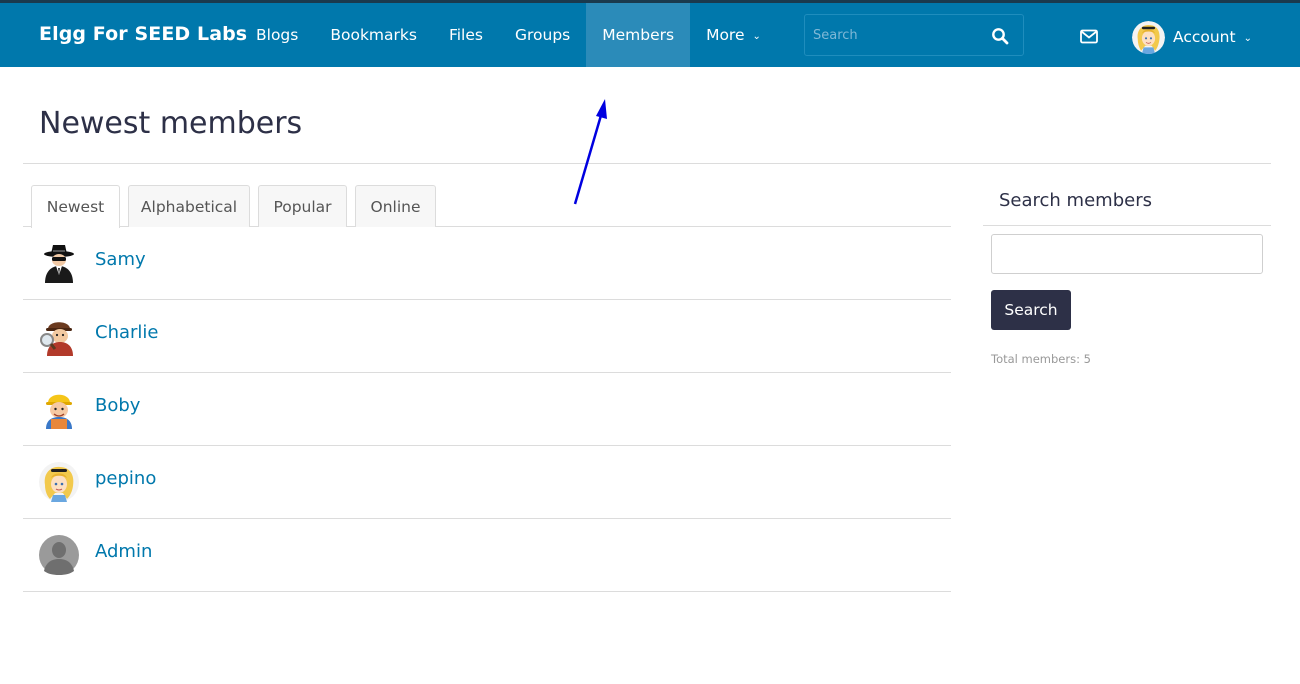 The width and height of the screenshot is (1300, 684). I want to click on nav-label: Blogs, so click(277, 35).